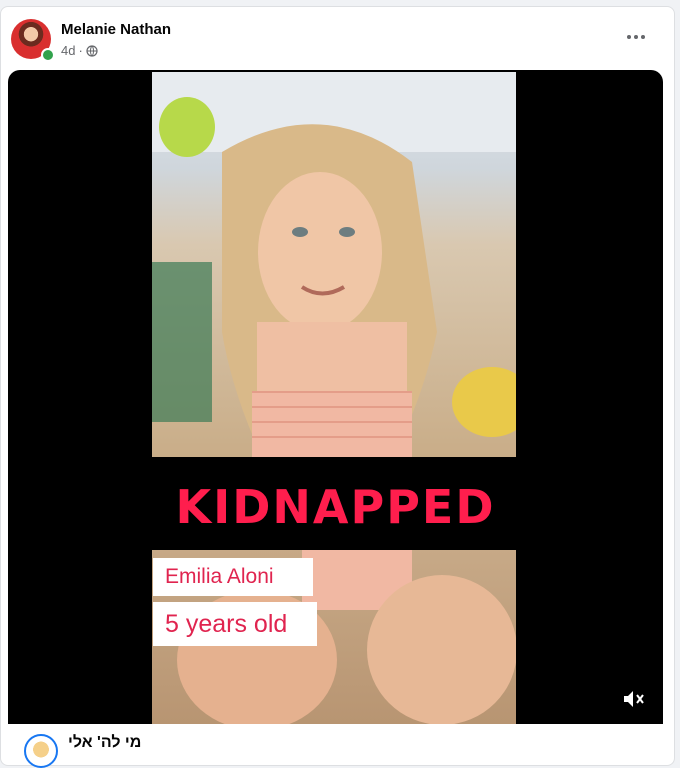 This screenshot has width=680, height=768. I want to click on more-options-icon, so click(636, 37).